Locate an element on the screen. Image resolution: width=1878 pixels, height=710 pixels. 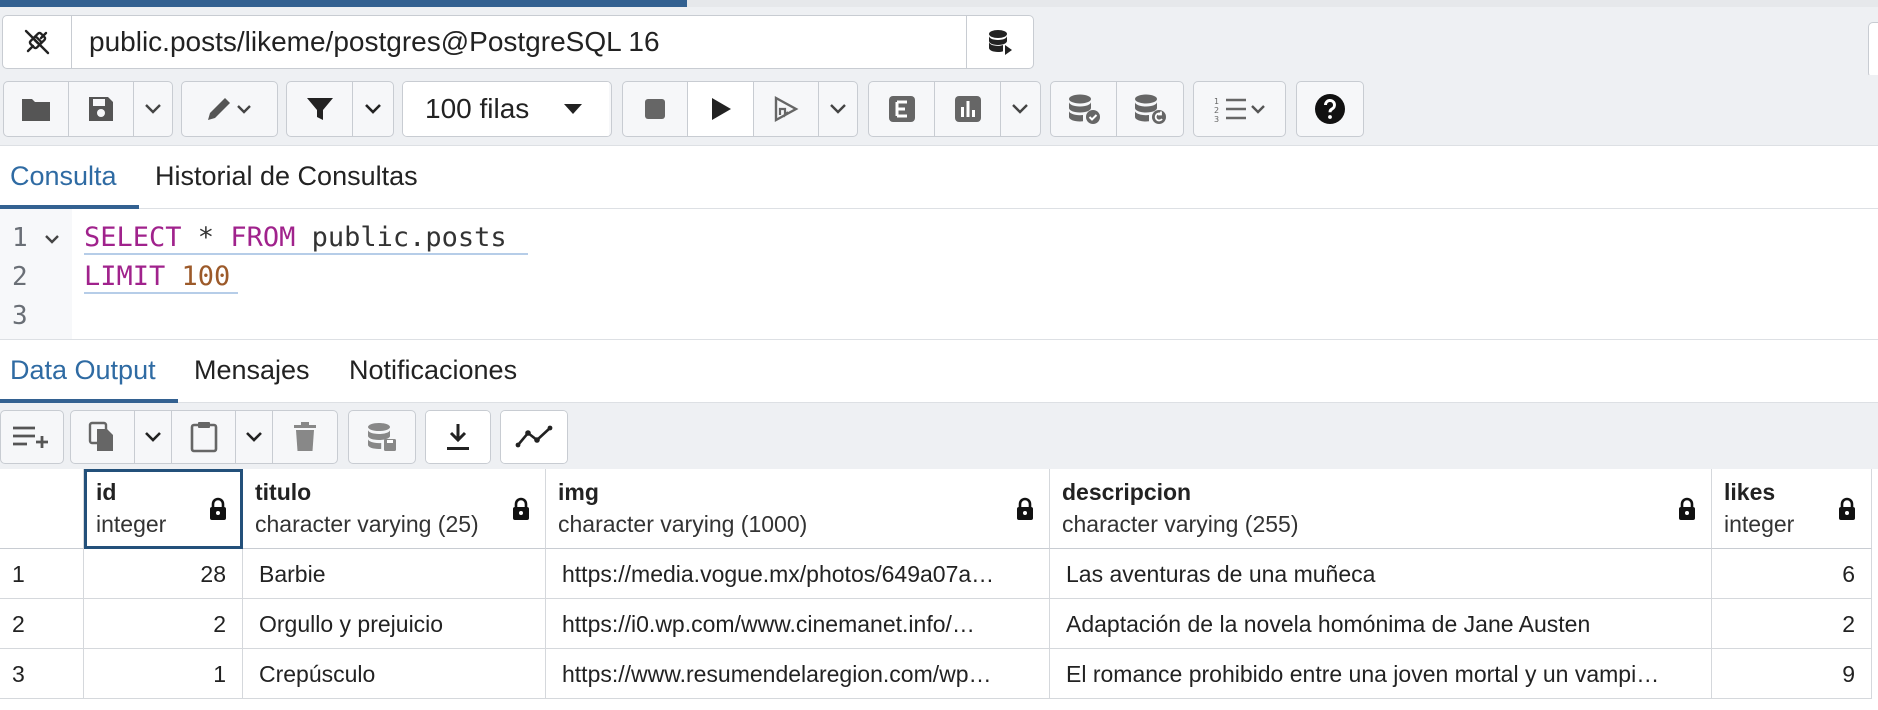
cell-descripcion: Las aventuras de una muñeca is located at coordinates (1381, 574).